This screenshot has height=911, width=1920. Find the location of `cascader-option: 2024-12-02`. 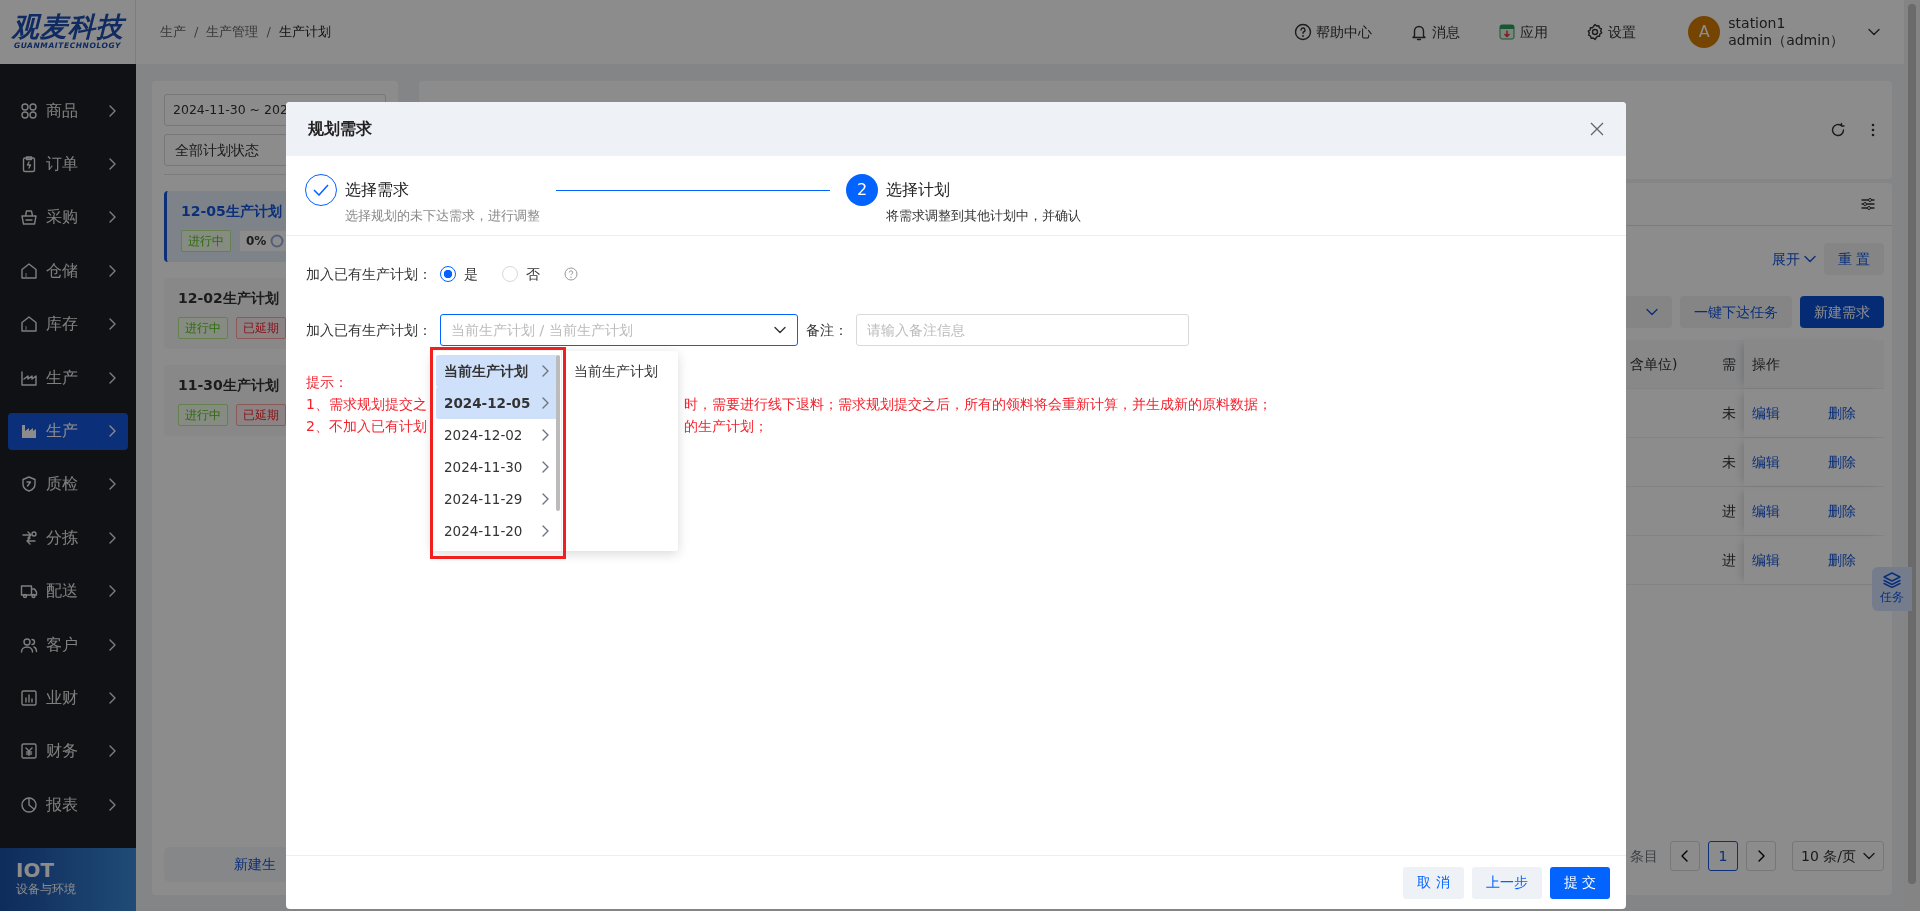

cascader-option: 2024-12-02 is located at coordinates (496, 435).